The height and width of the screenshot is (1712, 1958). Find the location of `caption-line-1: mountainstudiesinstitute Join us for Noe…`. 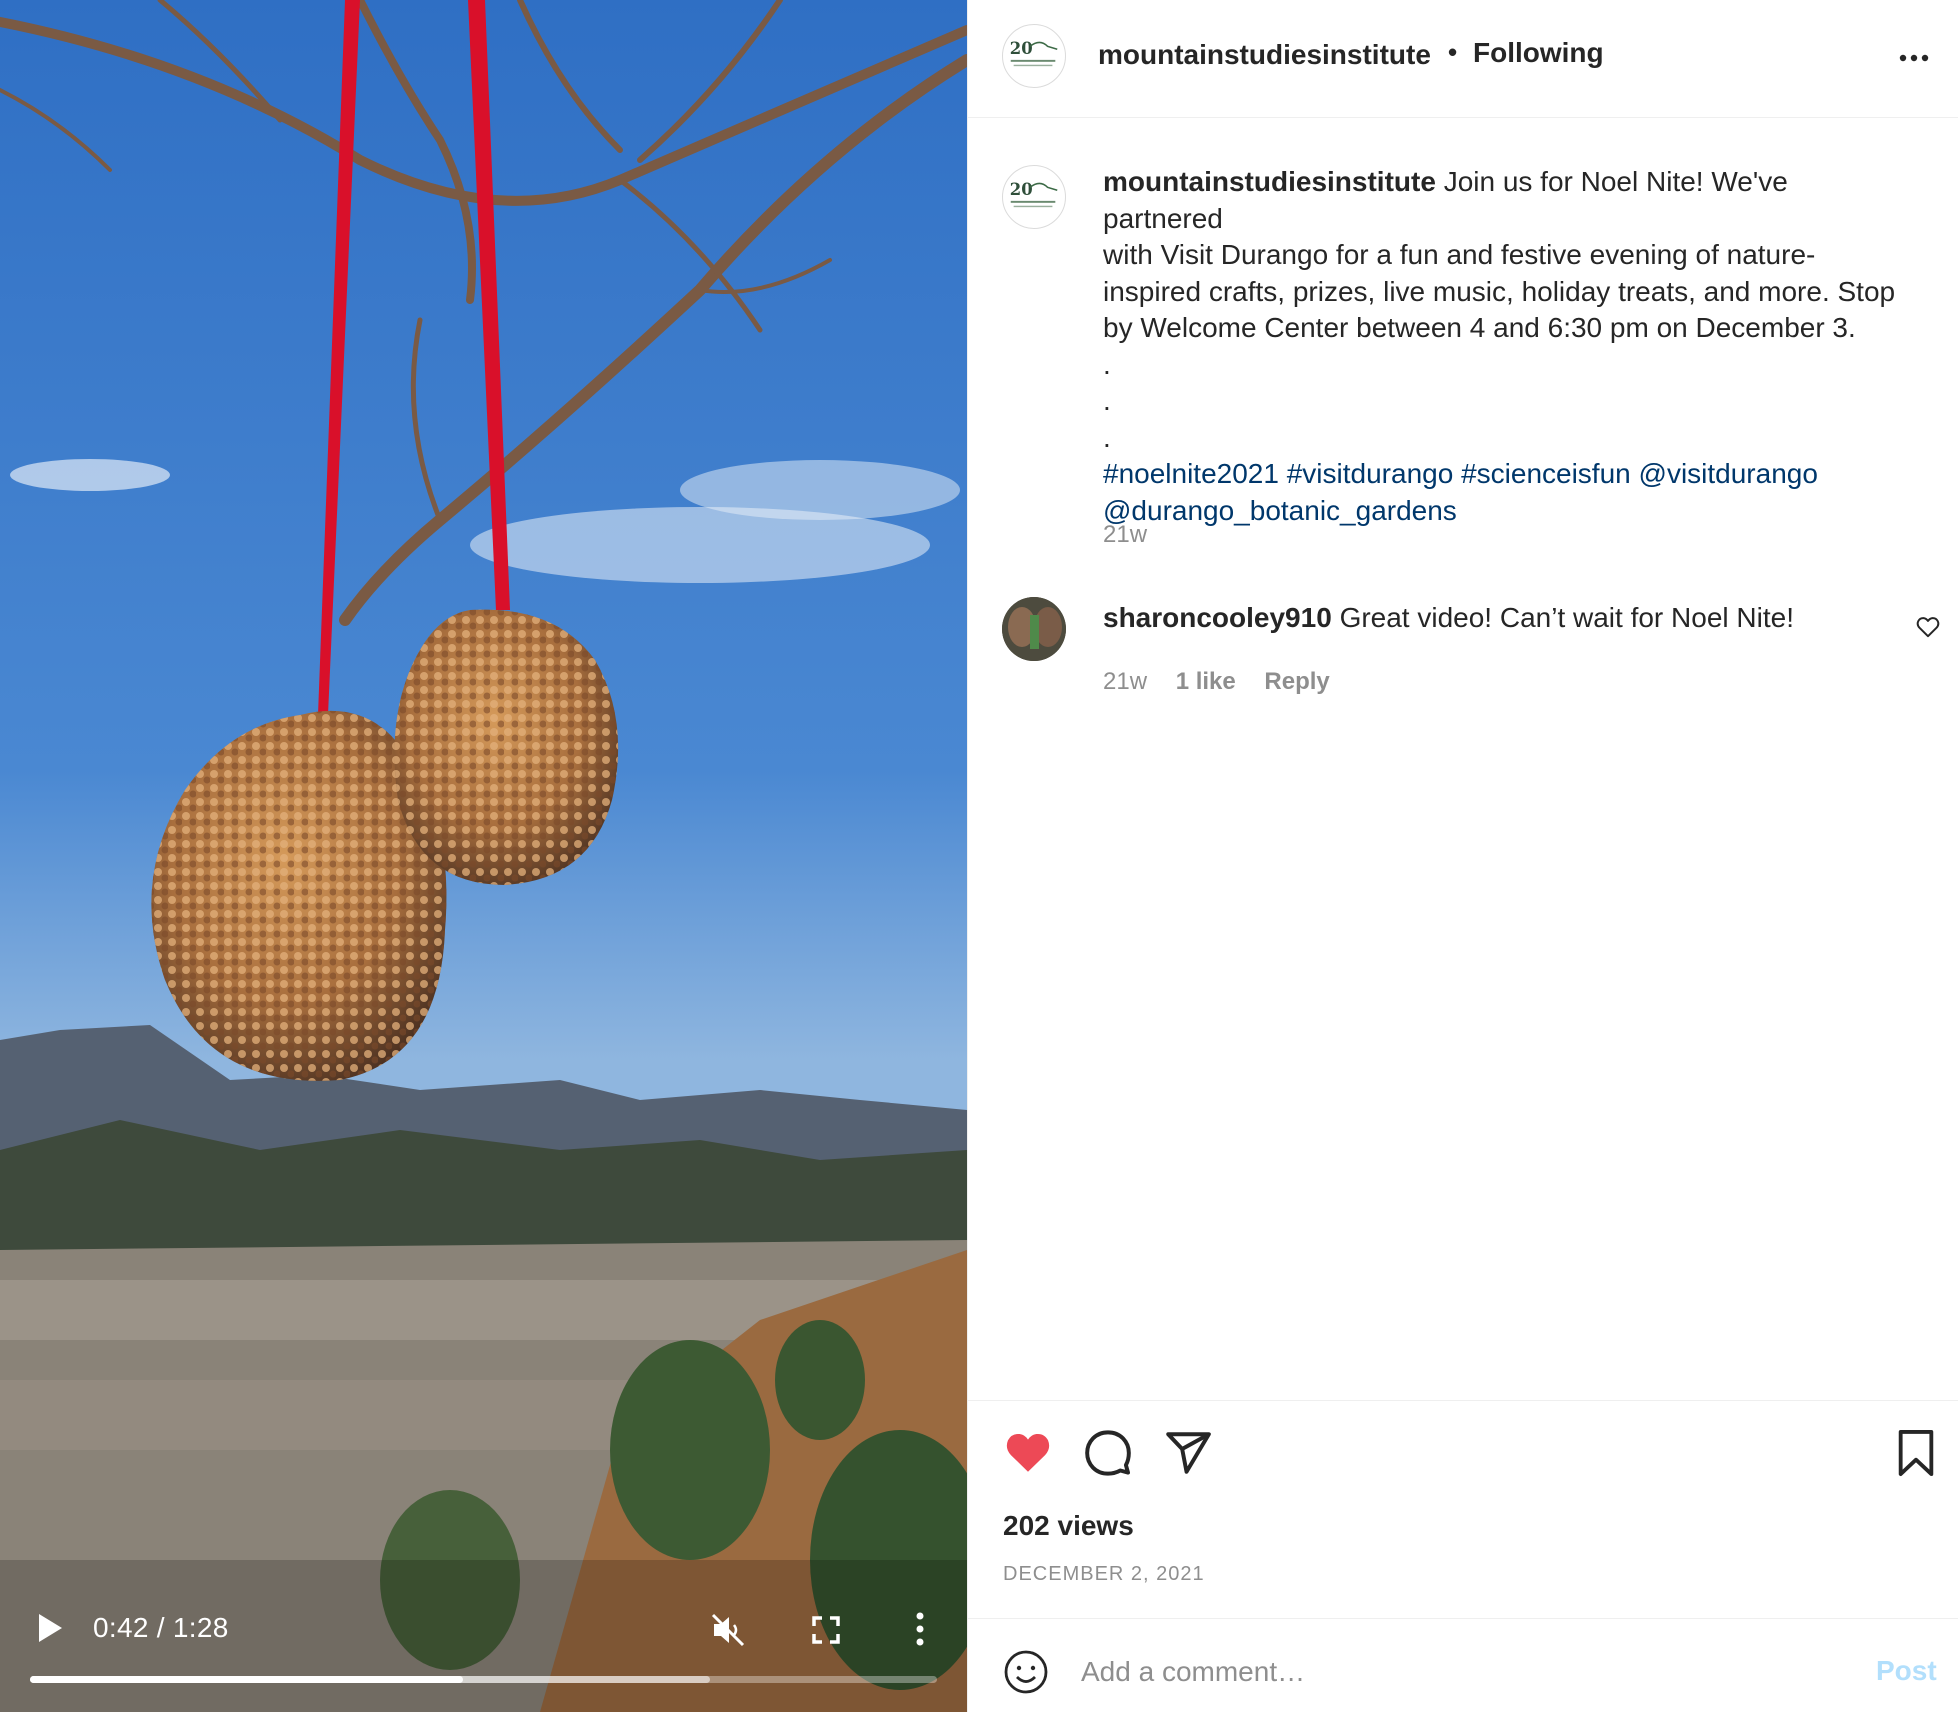

caption-line-1: mountainstudiesinstitute Join us for Noe… is located at coordinates (1508, 200).